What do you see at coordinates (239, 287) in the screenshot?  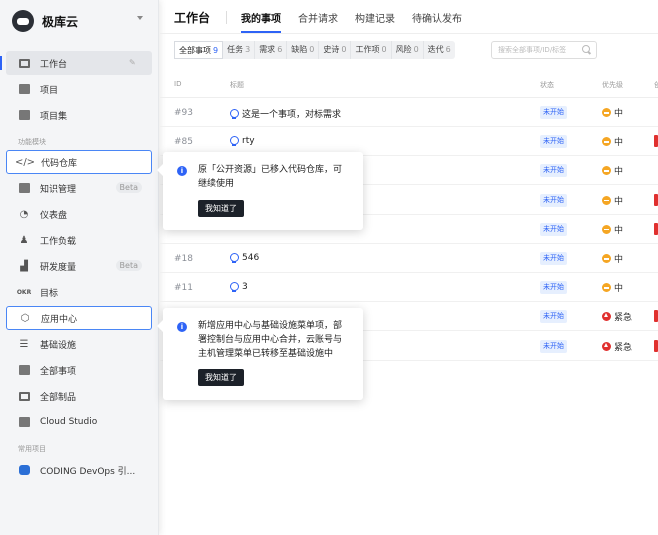 I see `issue-title: 3` at bounding box center [239, 287].